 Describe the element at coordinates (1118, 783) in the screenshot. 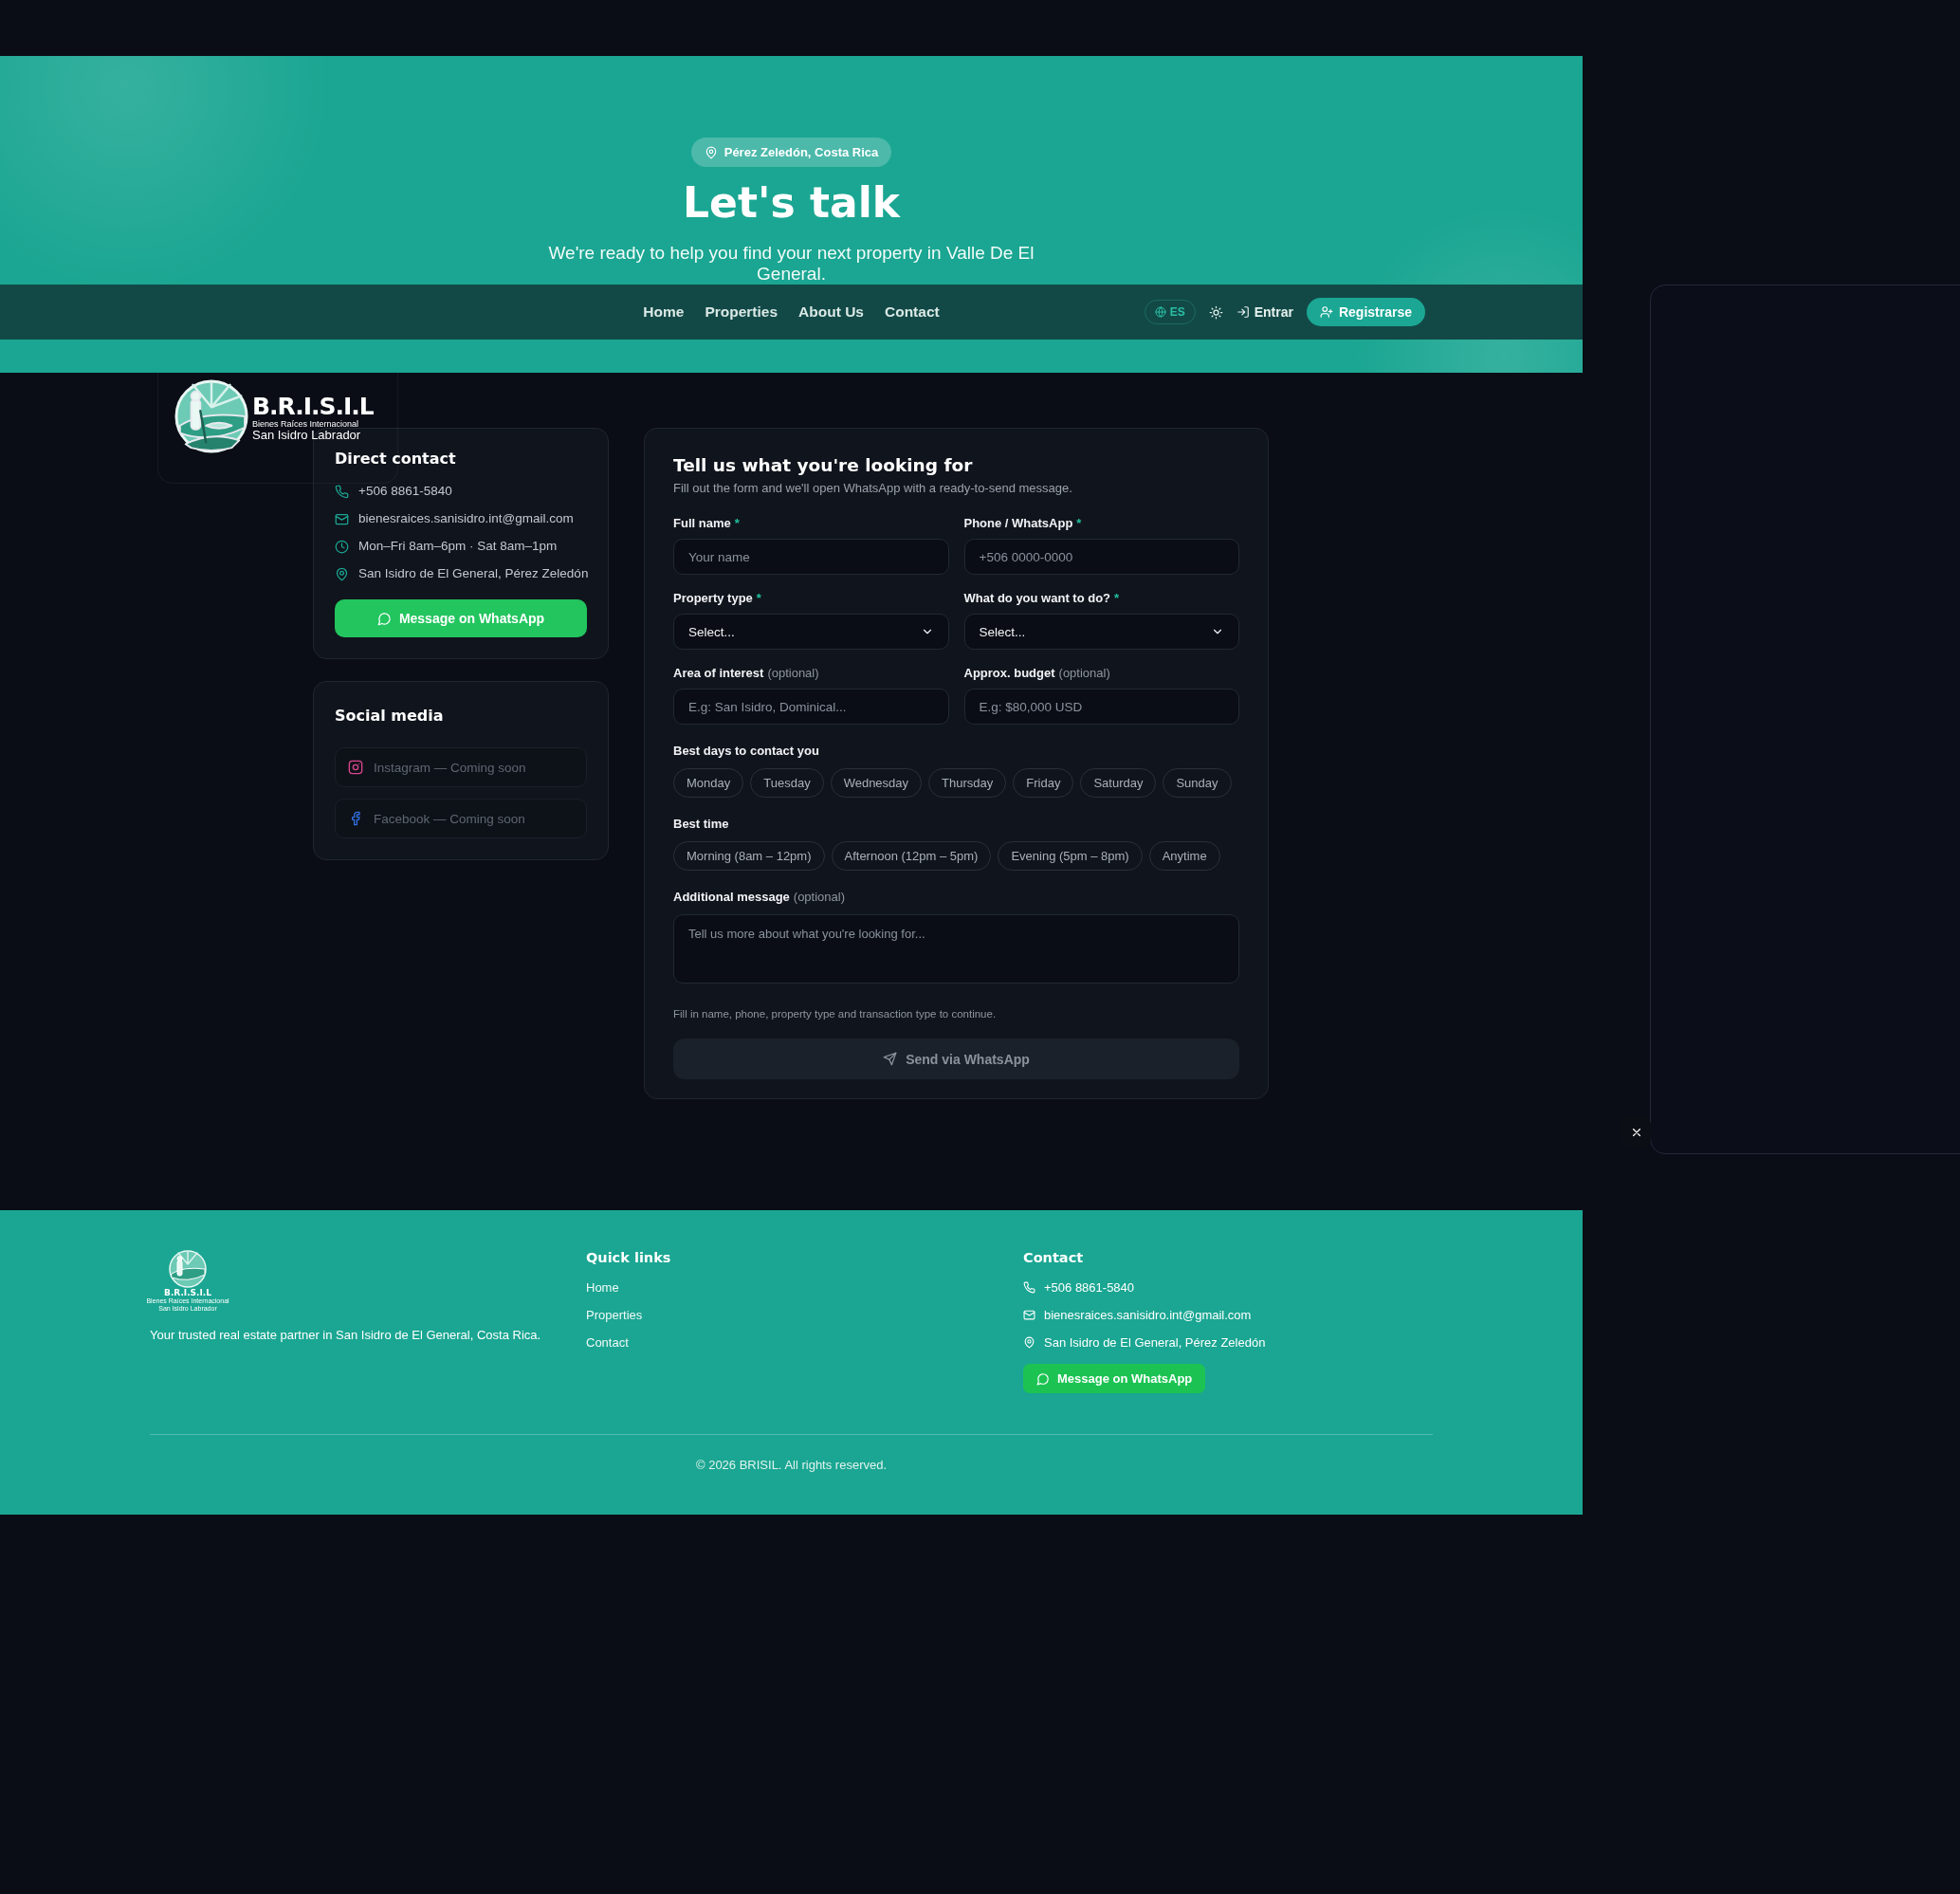

I see `day-chip: Saturday` at that location.